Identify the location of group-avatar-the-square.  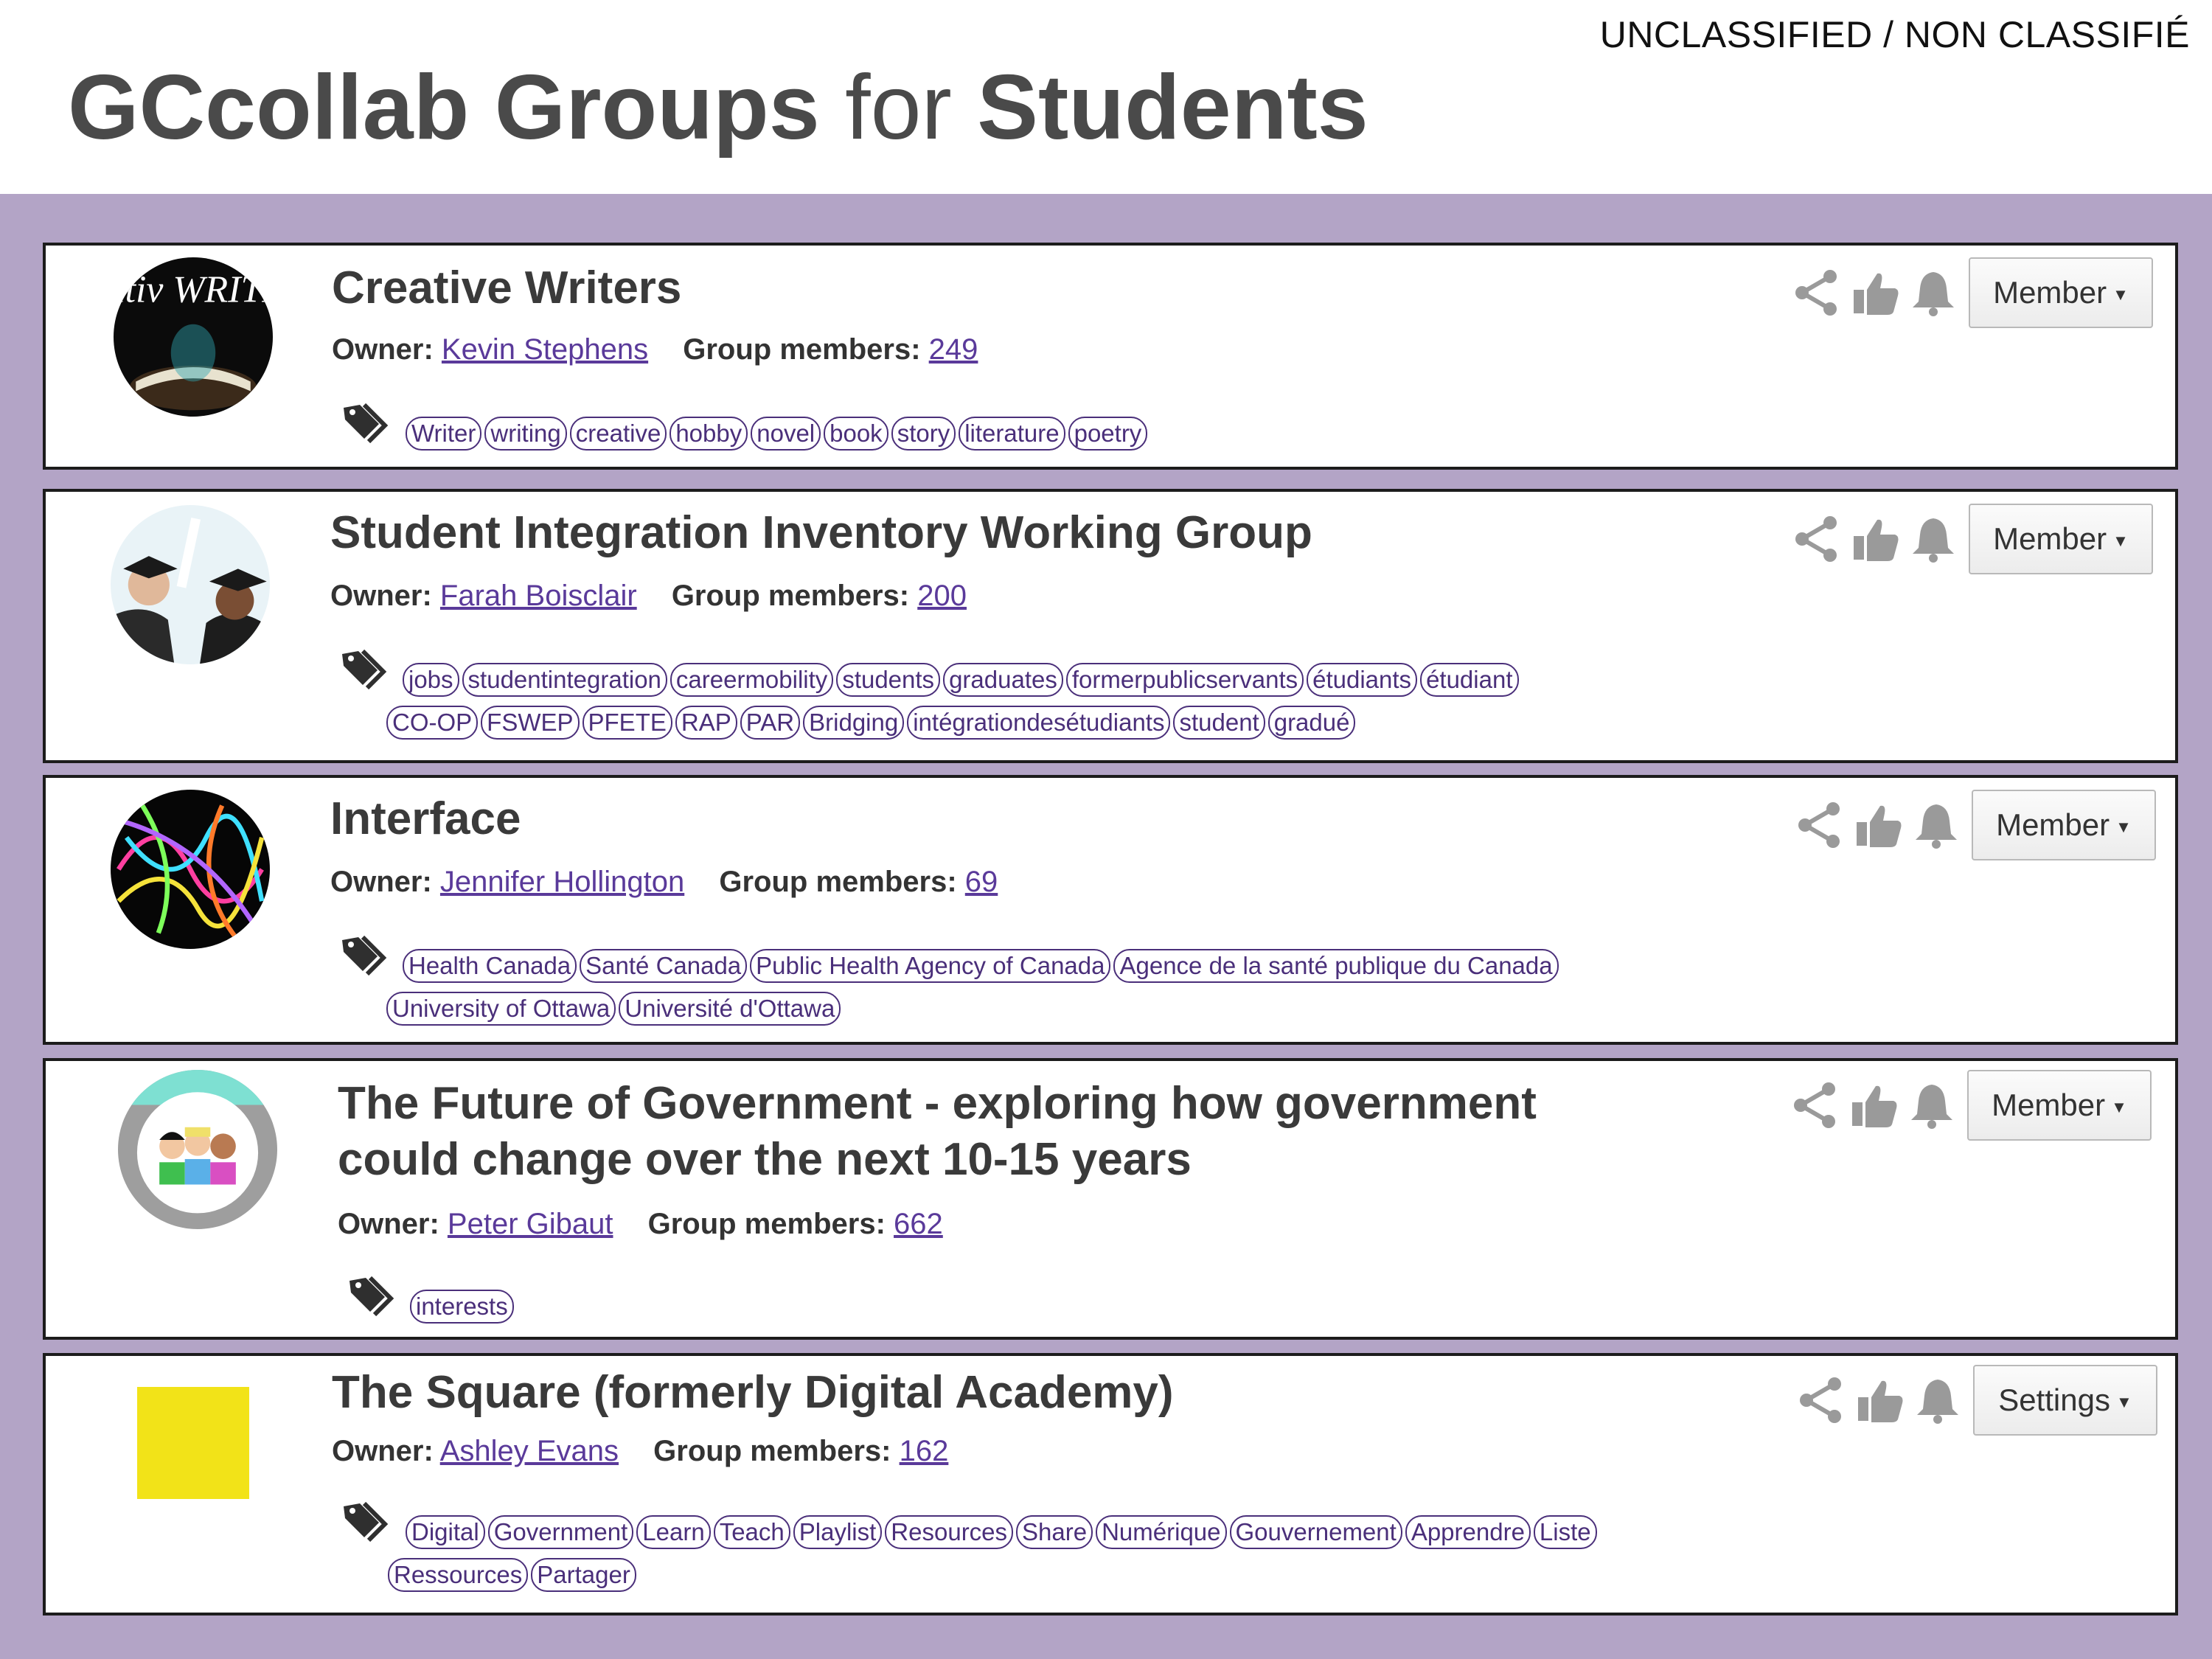
(193, 1443).